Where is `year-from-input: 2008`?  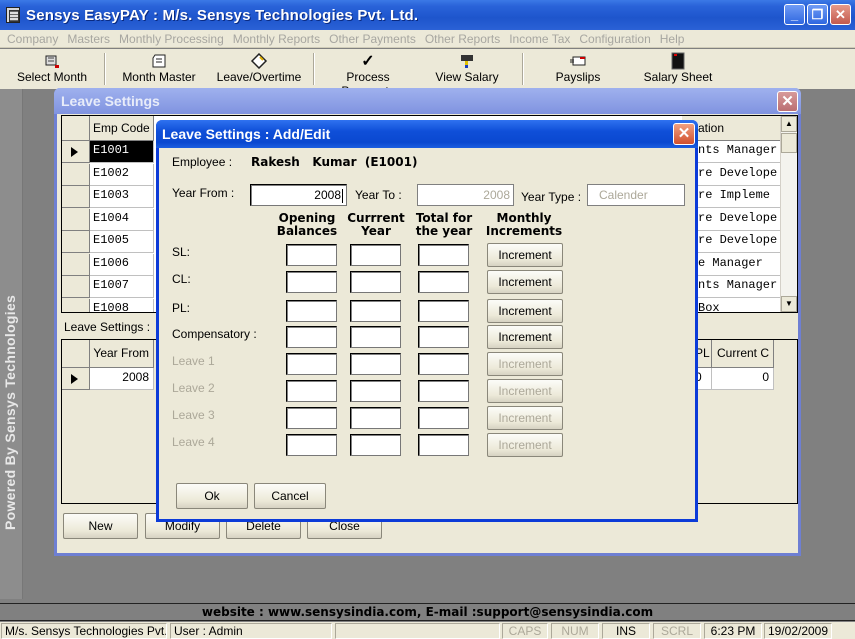
year-from-input: 2008 is located at coordinates (298, 195).